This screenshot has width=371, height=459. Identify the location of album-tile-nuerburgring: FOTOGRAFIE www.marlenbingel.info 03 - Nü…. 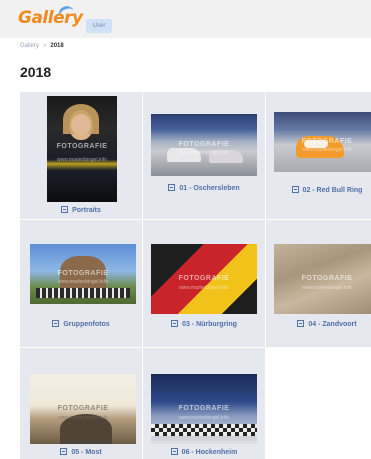
(204, 283).